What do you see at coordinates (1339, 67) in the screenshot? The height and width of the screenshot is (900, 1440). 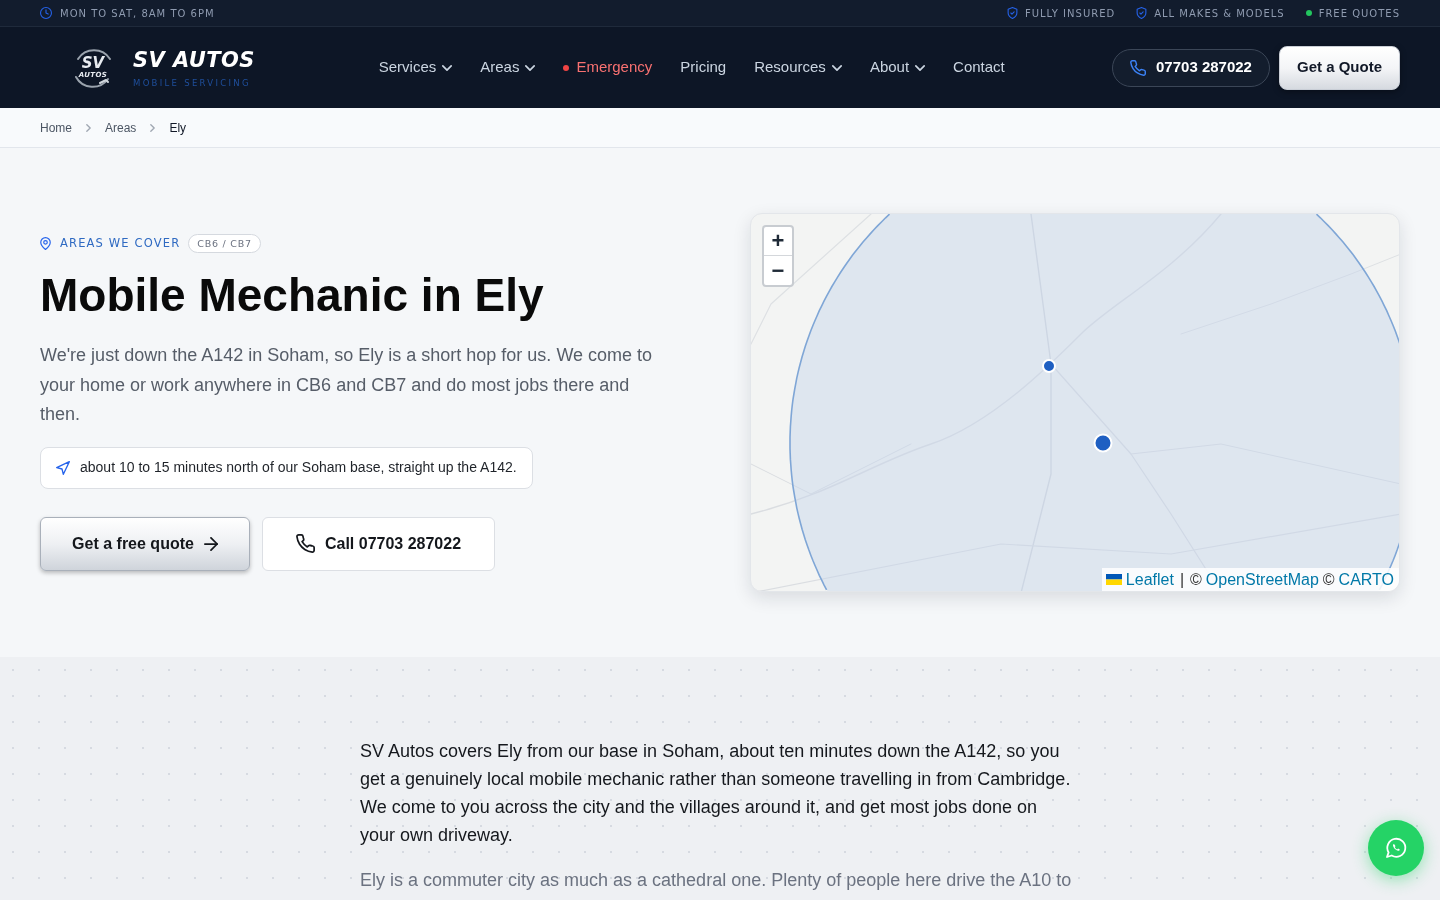 I see `get-quote-button: Get a Quote` at bounding box center [1339, 67].